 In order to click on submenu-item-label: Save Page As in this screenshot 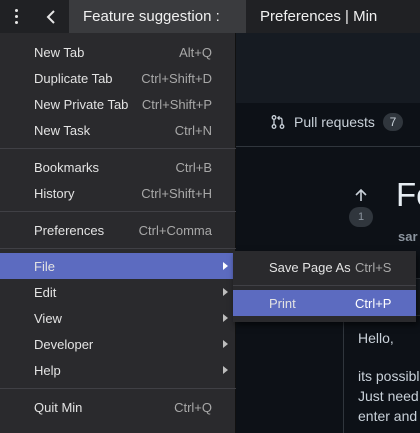, I will do `click(310, 267)`.